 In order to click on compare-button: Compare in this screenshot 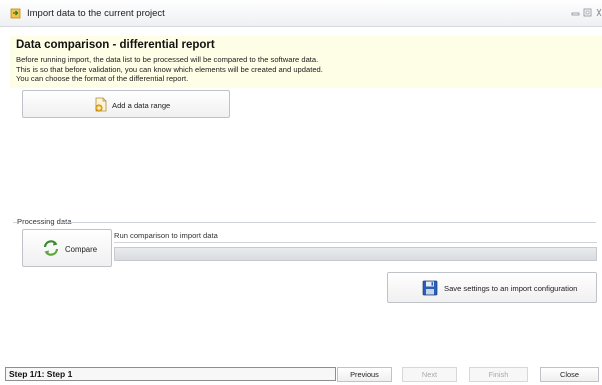, I will do `click(67, 248)`.